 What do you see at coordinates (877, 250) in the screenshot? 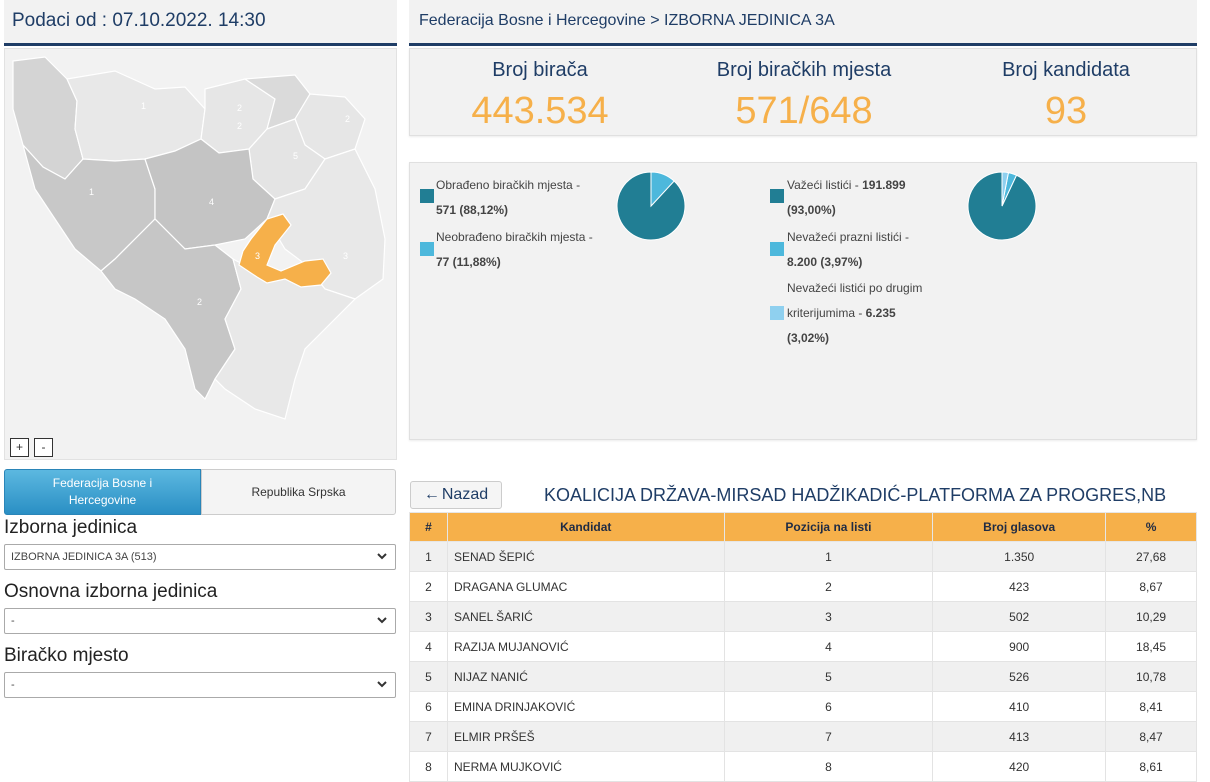
I see `legend-blank: Nevažeći prazni listići - 8.200 (3,97%)` at bounding box center [877, 250].